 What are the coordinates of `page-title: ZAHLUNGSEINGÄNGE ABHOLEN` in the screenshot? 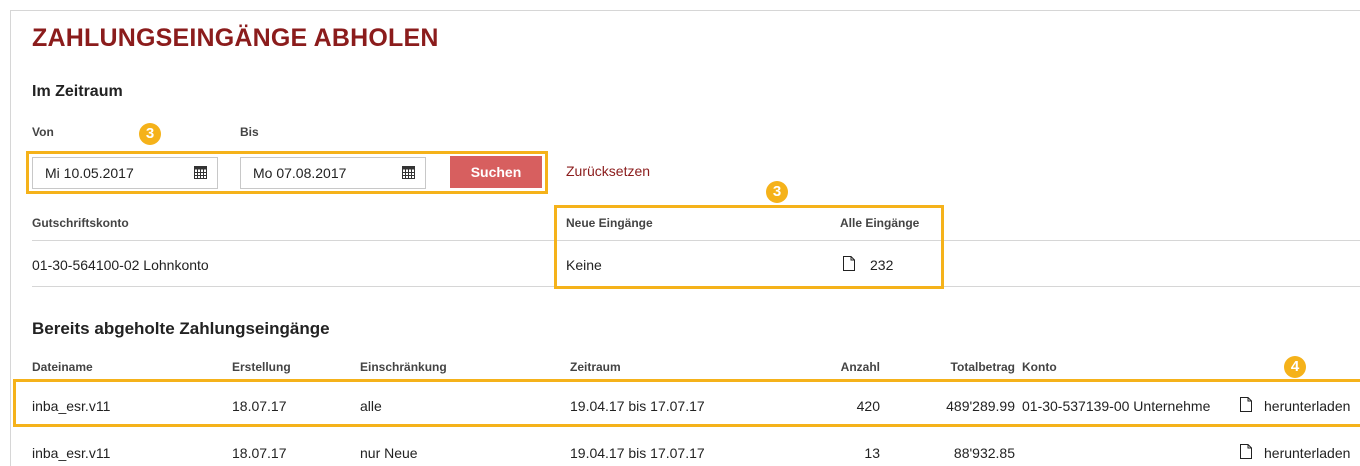 It's located at (235, 38).